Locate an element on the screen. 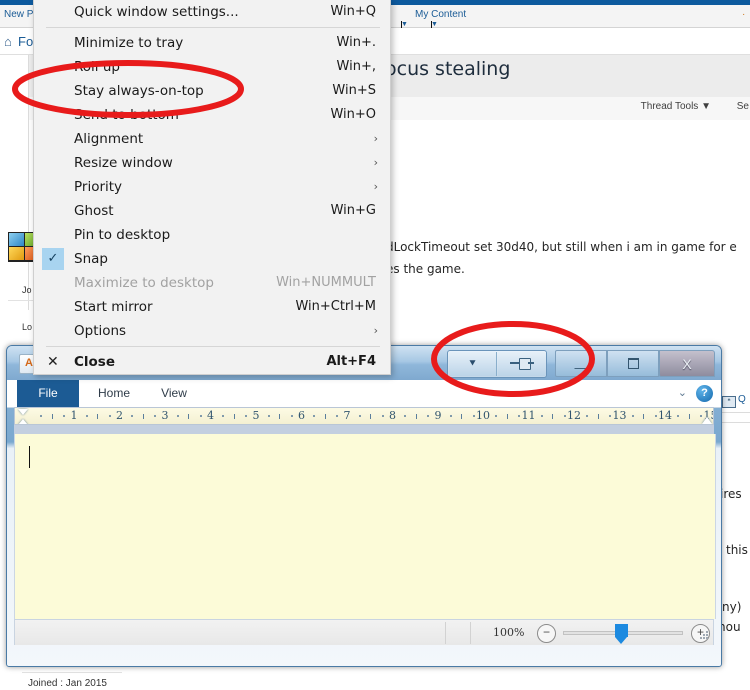  post-fragment: ny) is located at coordinates (732, 607).